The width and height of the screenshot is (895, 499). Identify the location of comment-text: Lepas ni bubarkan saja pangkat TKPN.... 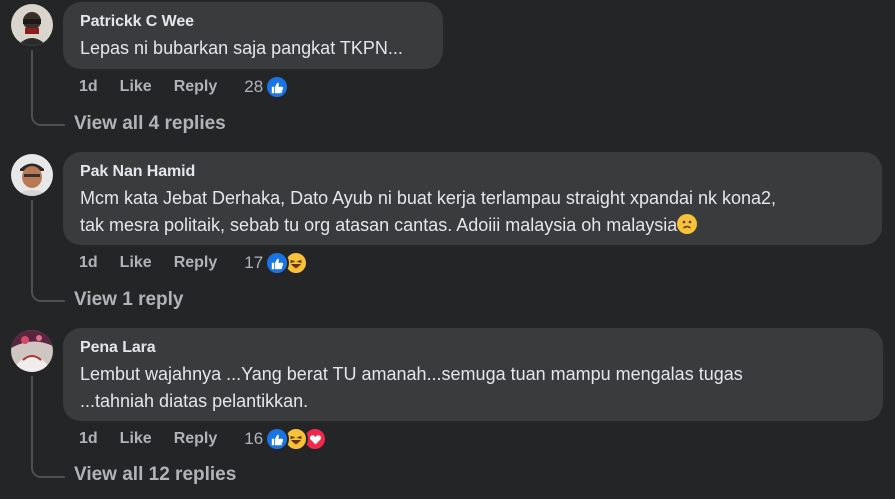
(241, 48).